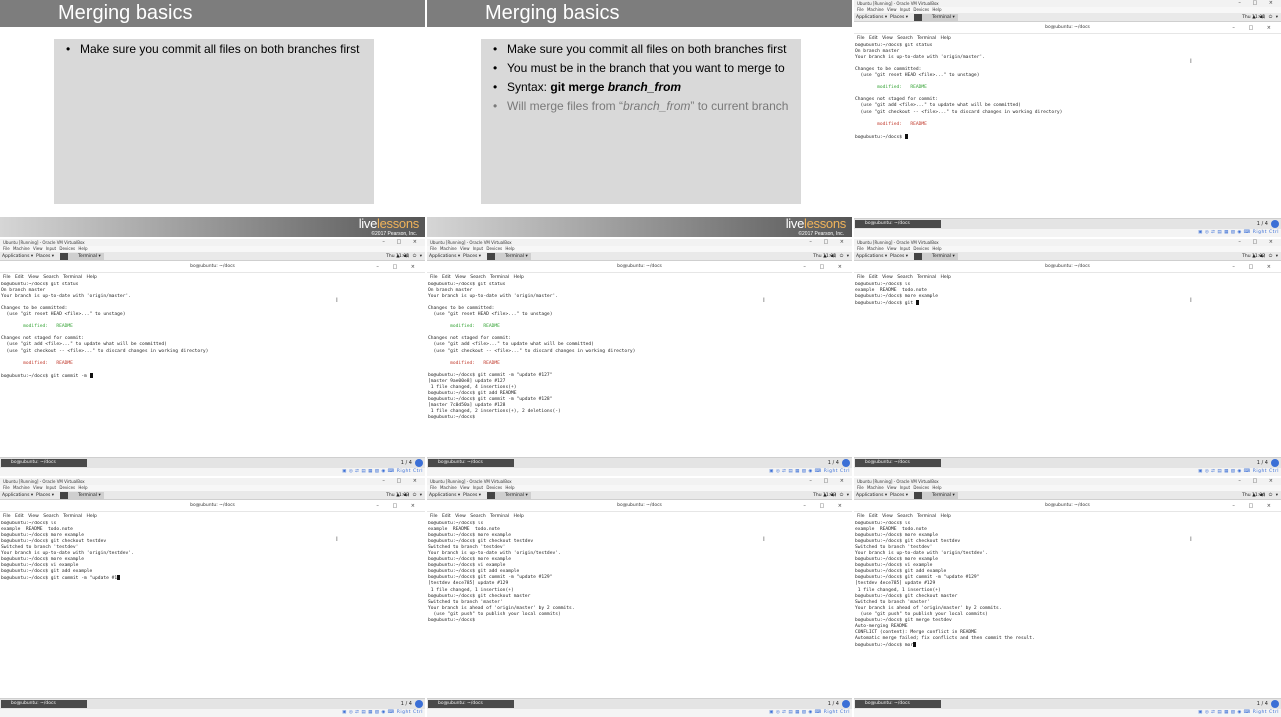 The width and height of the screenshot is (1281, 717). Describe the element at coordinates (453, 620) in the screenshot. I see `terminal-line: bo@ubuntu:~/docs$` at that location.